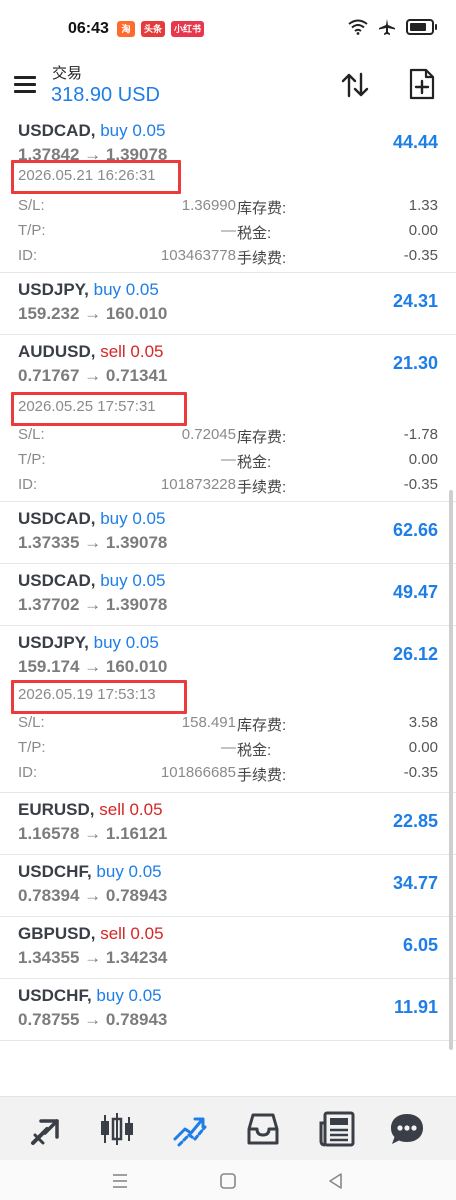 Image resolution: width=456 pixels, height=1200 pixels. I want to click on position-item: USDCHF, buy 0.05 0.78755 → 0.78943 11.91, so click(228, 1010).